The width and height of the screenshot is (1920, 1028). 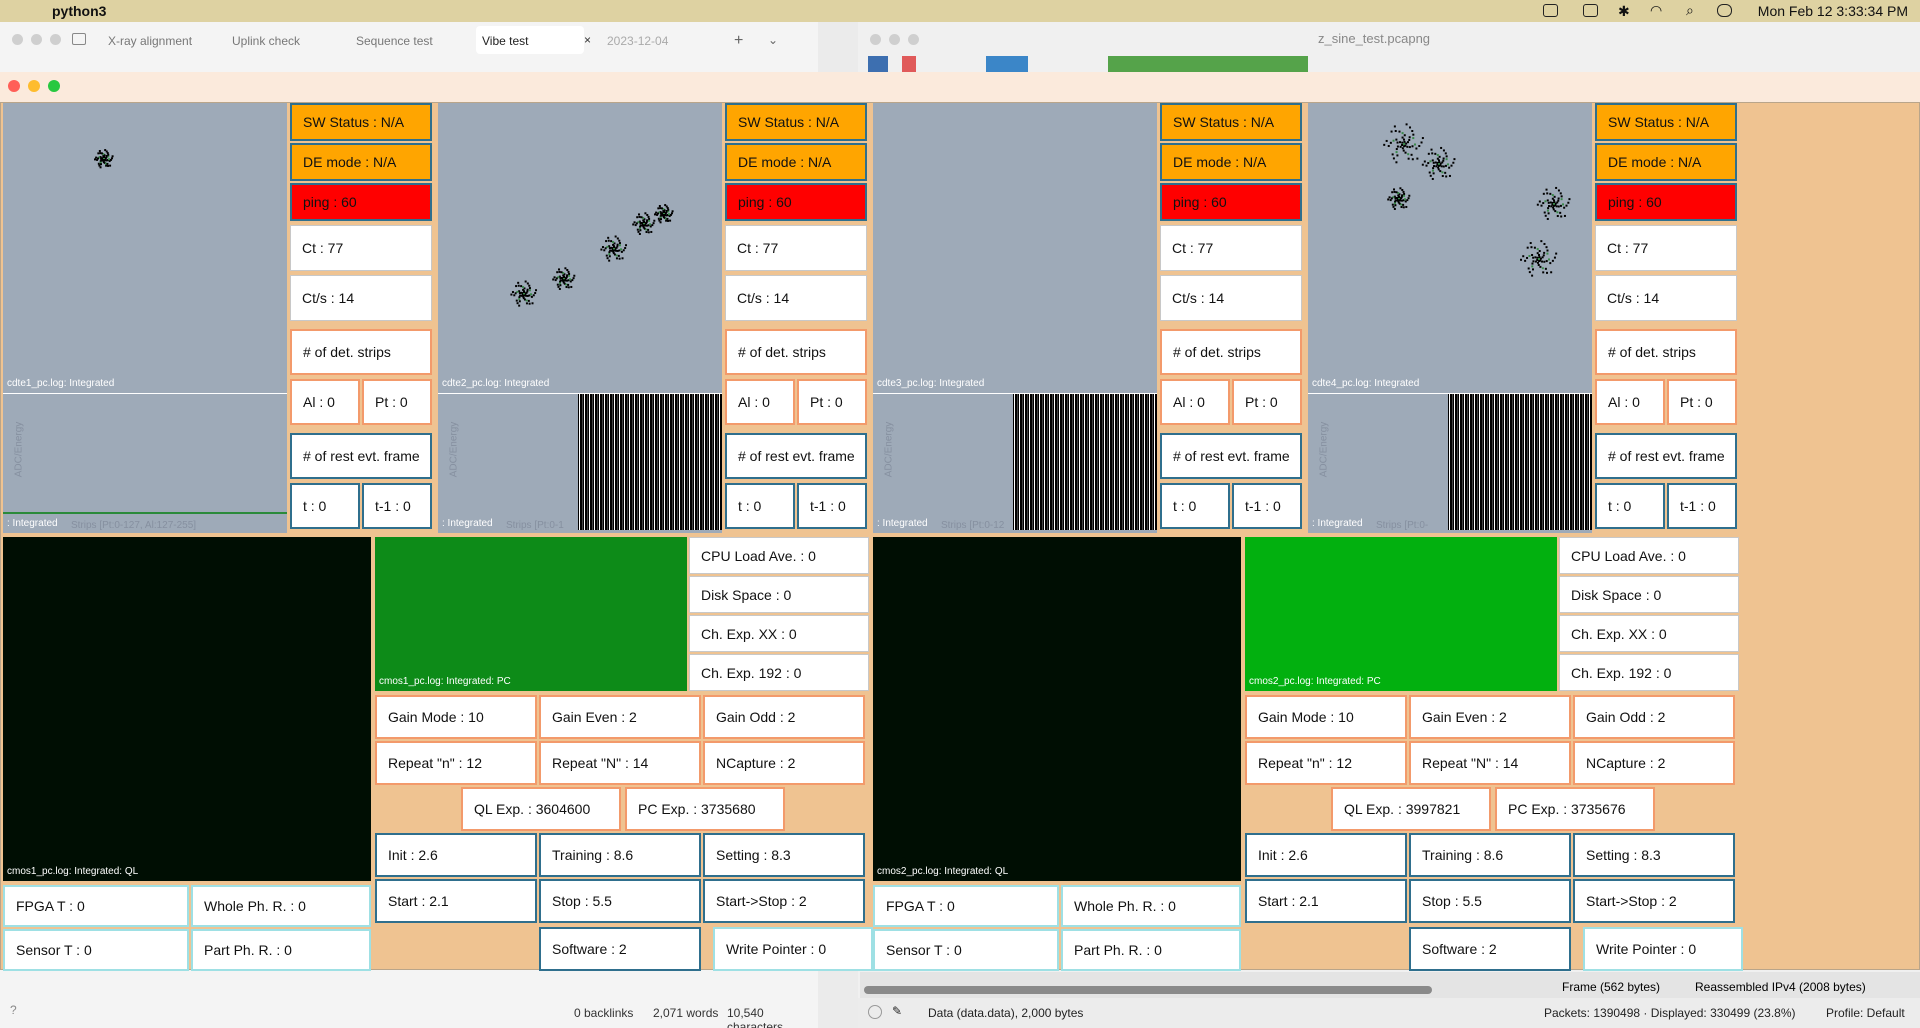 I want to click on media-icon, so click(x=1590, y=10).